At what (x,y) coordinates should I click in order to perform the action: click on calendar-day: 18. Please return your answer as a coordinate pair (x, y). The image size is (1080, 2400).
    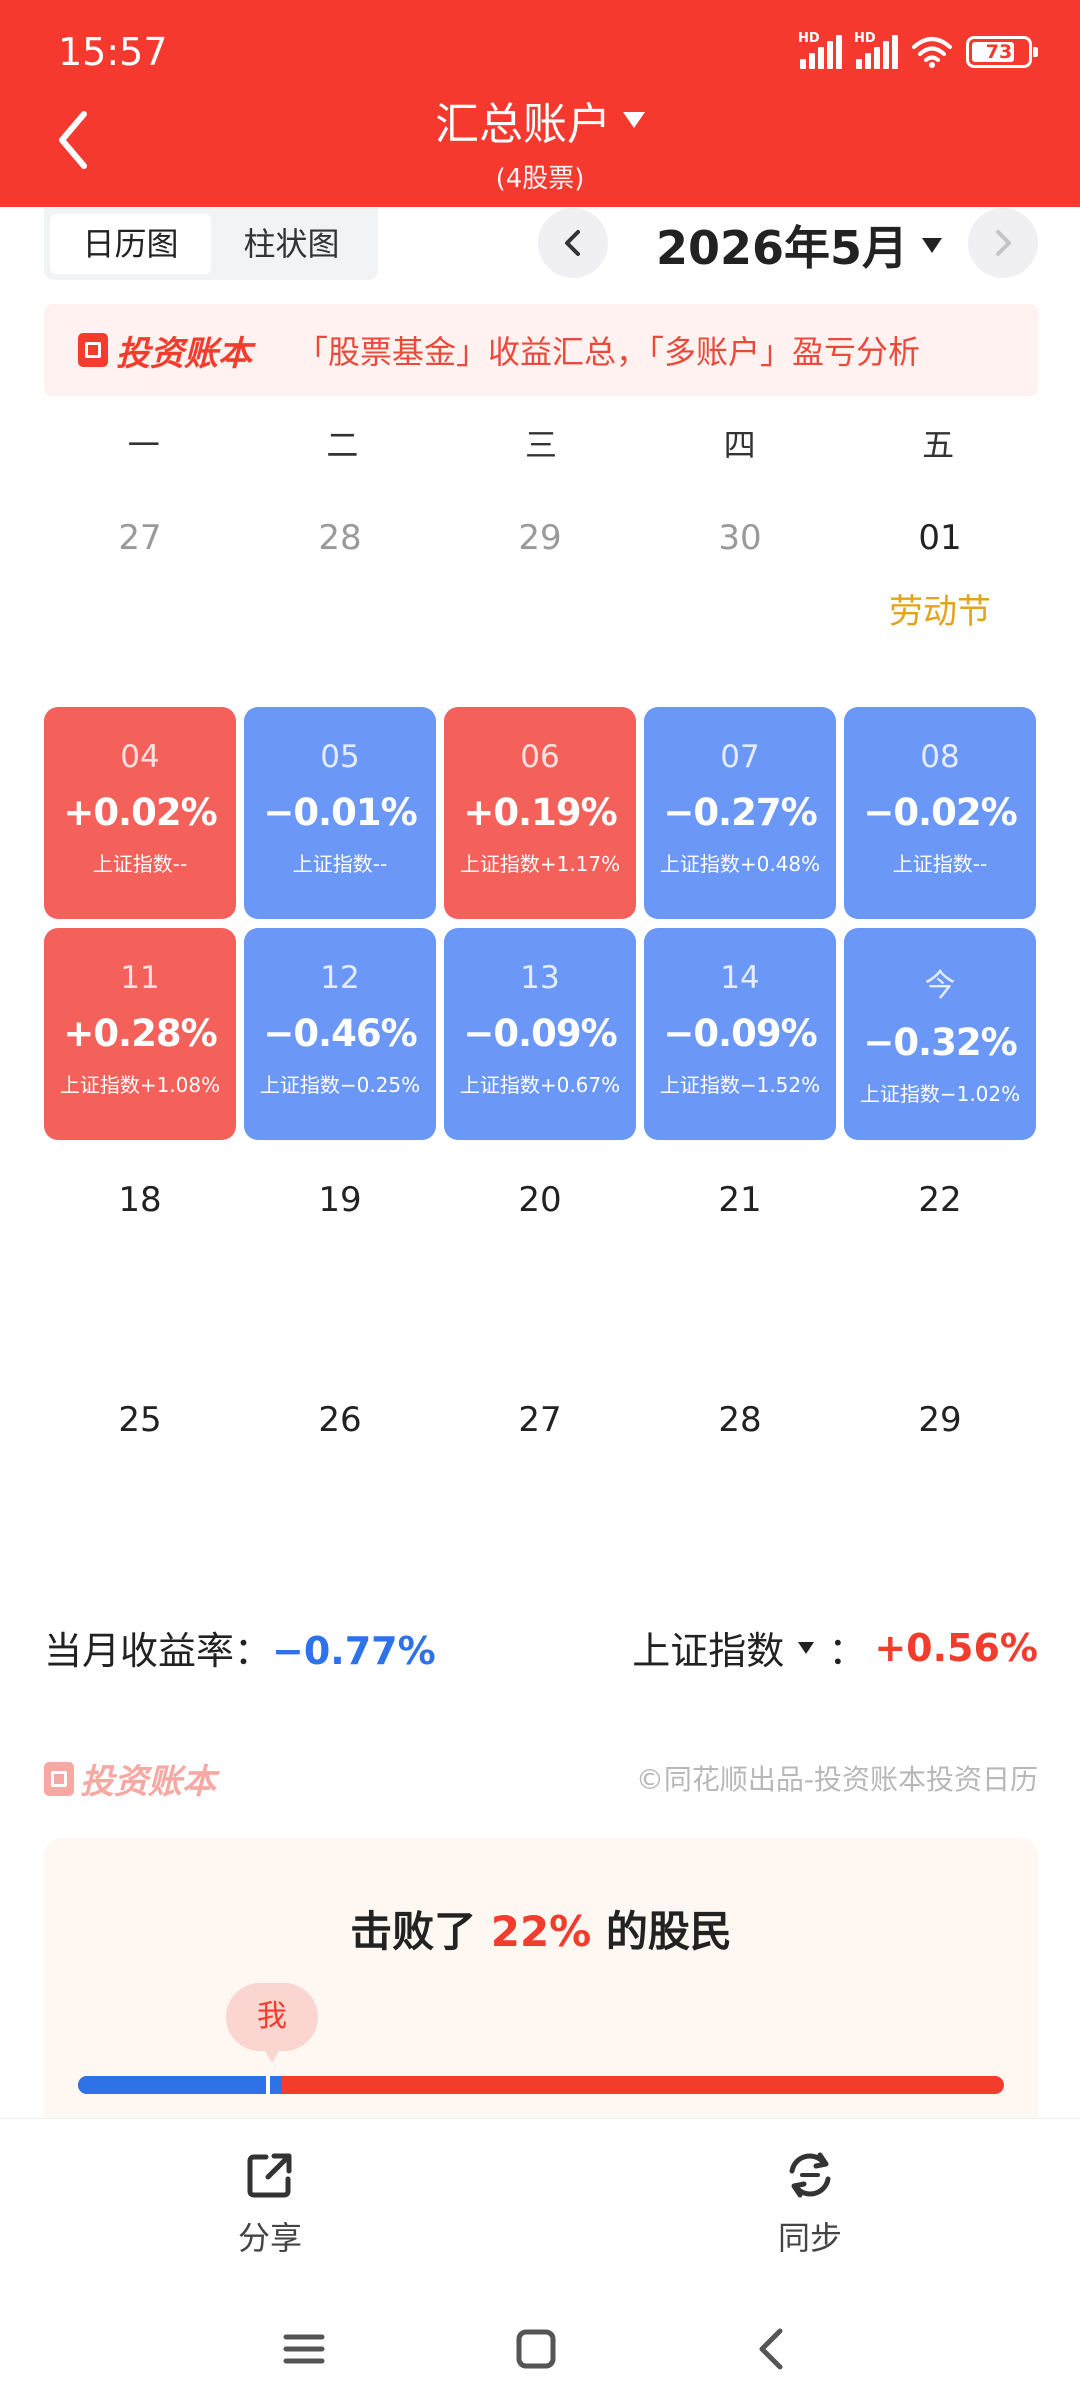
    Looking at the image, I should click on (140, 1200).